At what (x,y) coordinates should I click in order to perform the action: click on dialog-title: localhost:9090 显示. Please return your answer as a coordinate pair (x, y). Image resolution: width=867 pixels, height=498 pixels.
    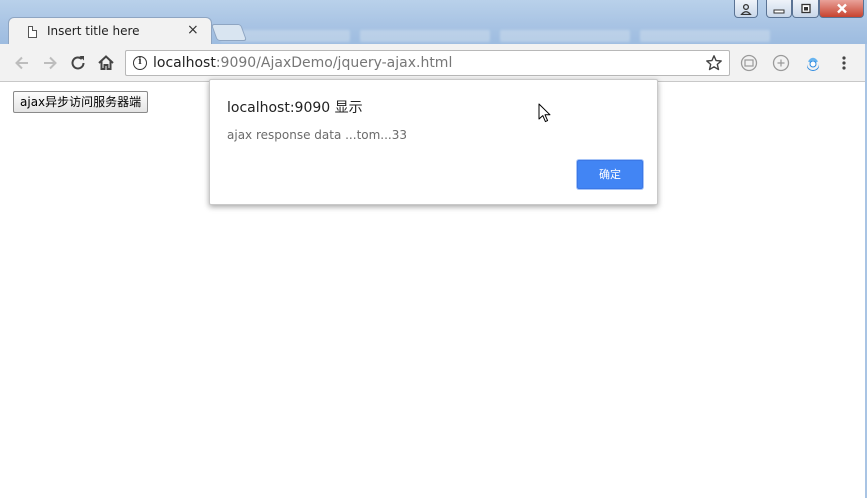
    Looking at the image, I should click on (295, 108).